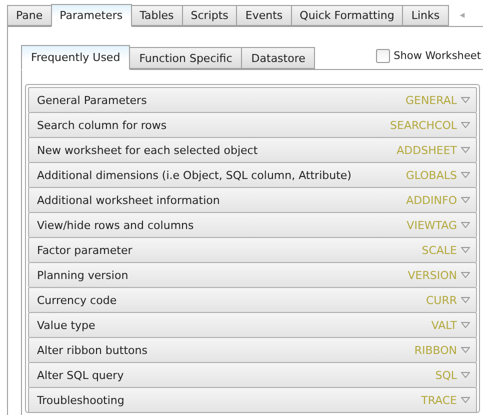 The image size is (483, 415). I want to click on tab: Pane, so click(29, 15).